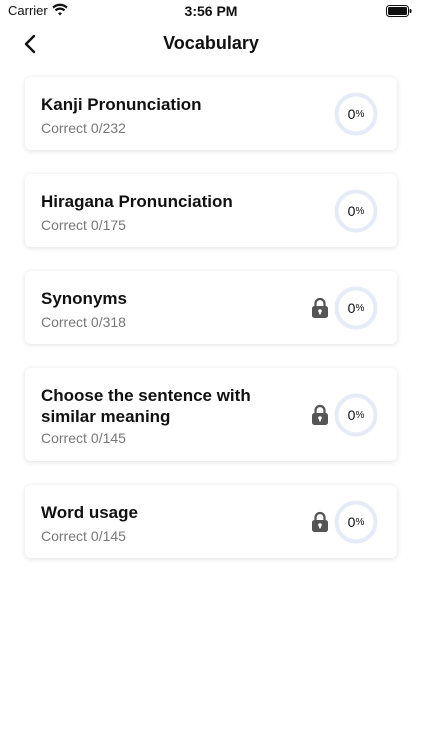  Describe the element at coordinates (146, 406) in the screenshot. I see `card-title: Choose the sentence with similar meaning` at that location.